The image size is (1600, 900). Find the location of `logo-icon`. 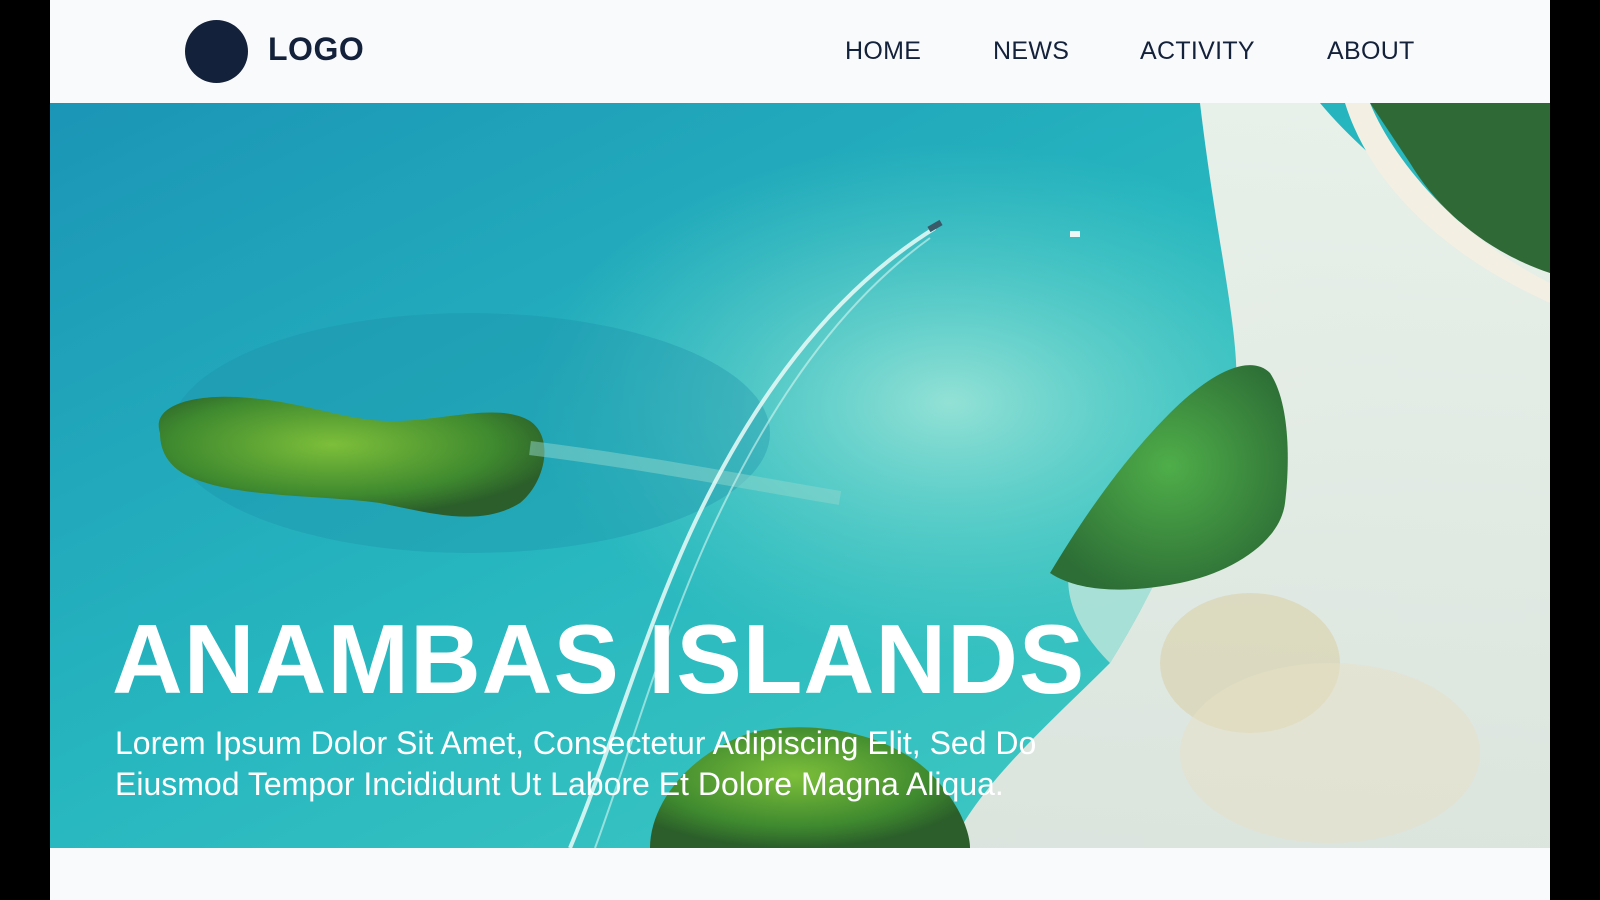

logo-icon is located at coordinates (216, 51).